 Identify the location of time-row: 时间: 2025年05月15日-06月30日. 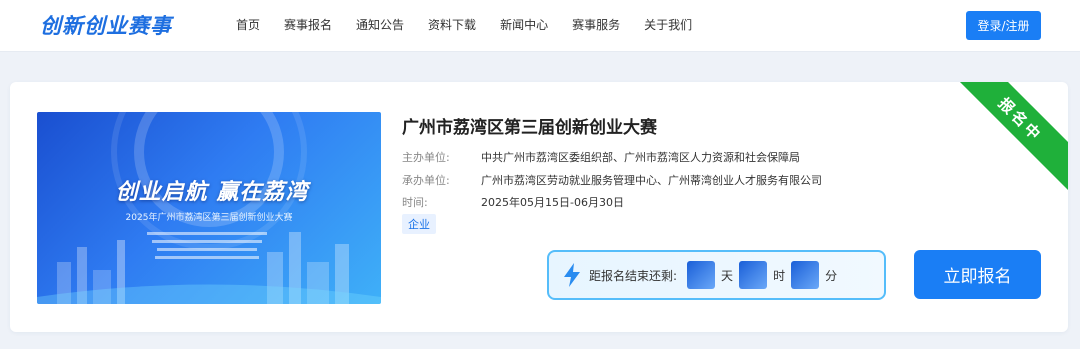
(513, 202).